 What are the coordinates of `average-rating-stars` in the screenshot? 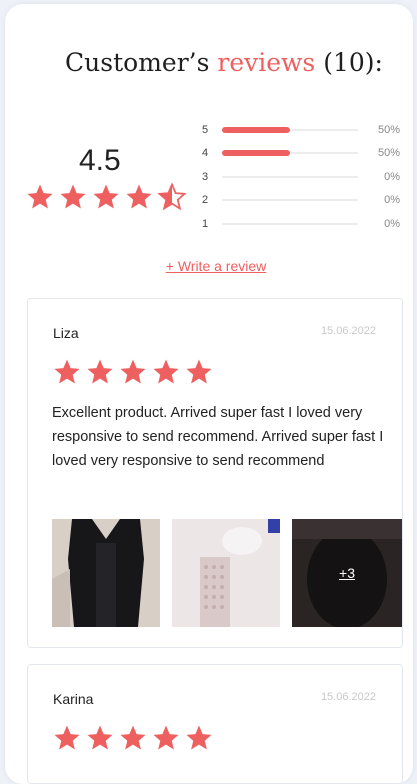 It's located at (106, 197).